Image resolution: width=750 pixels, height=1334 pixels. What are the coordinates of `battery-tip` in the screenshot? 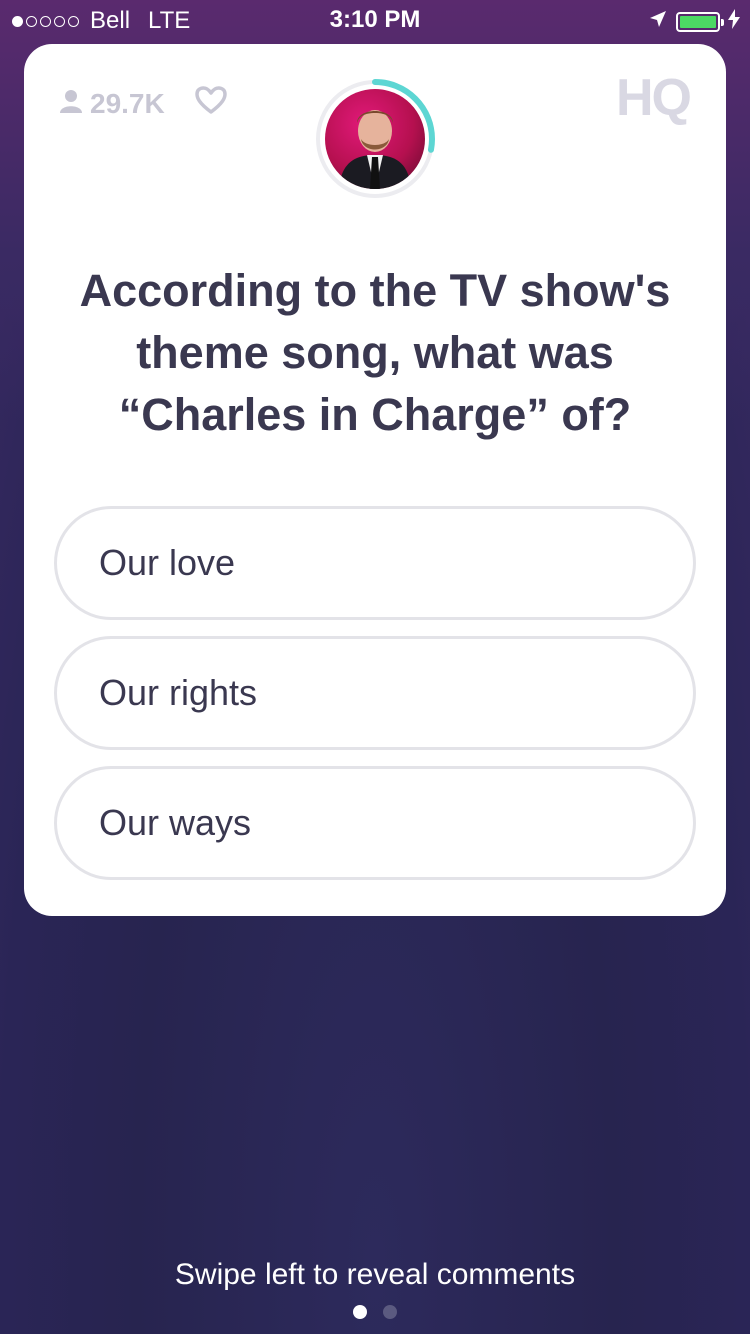 It's located at (722, 22).